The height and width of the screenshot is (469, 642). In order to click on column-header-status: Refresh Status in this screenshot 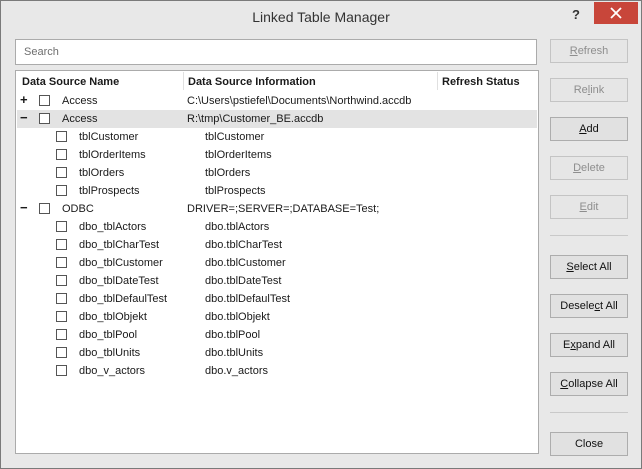, I will do `click(481, 82)`.